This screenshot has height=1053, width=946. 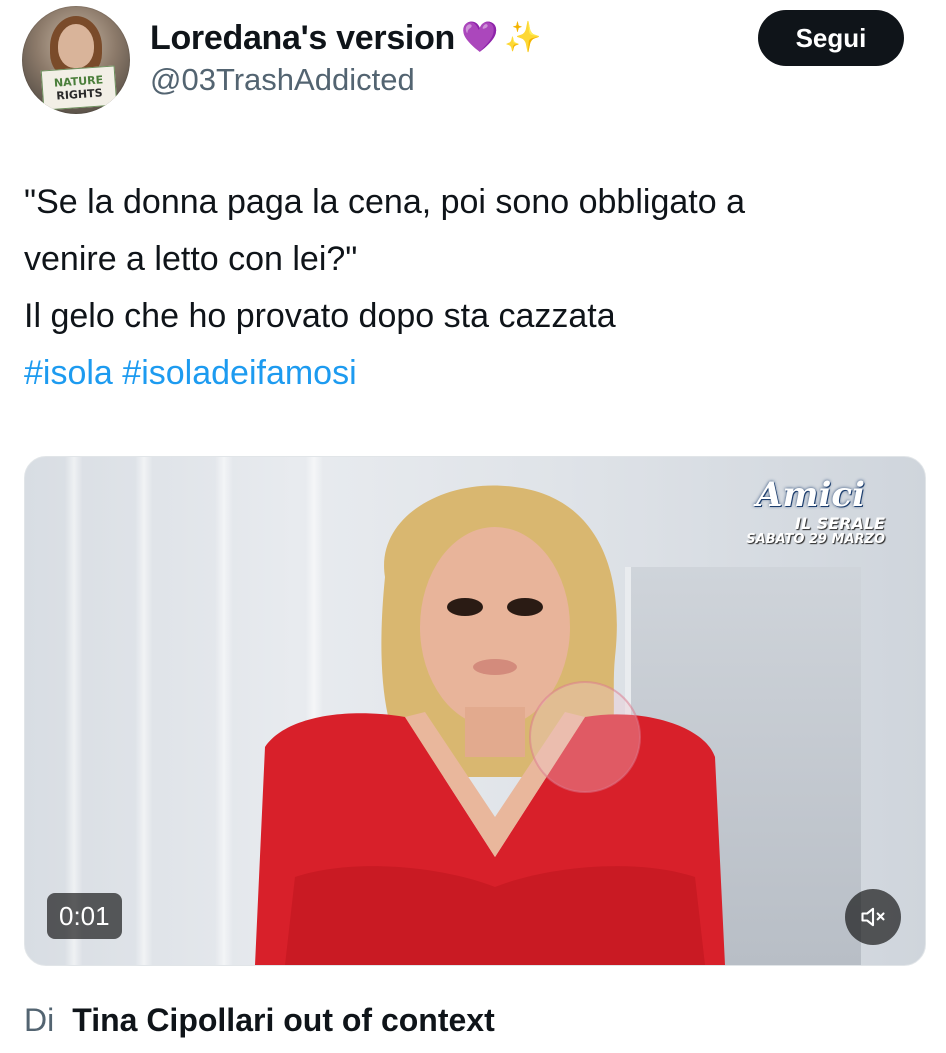 I want to click on attribution-prefix: Di, so click(x=39, y=1019).